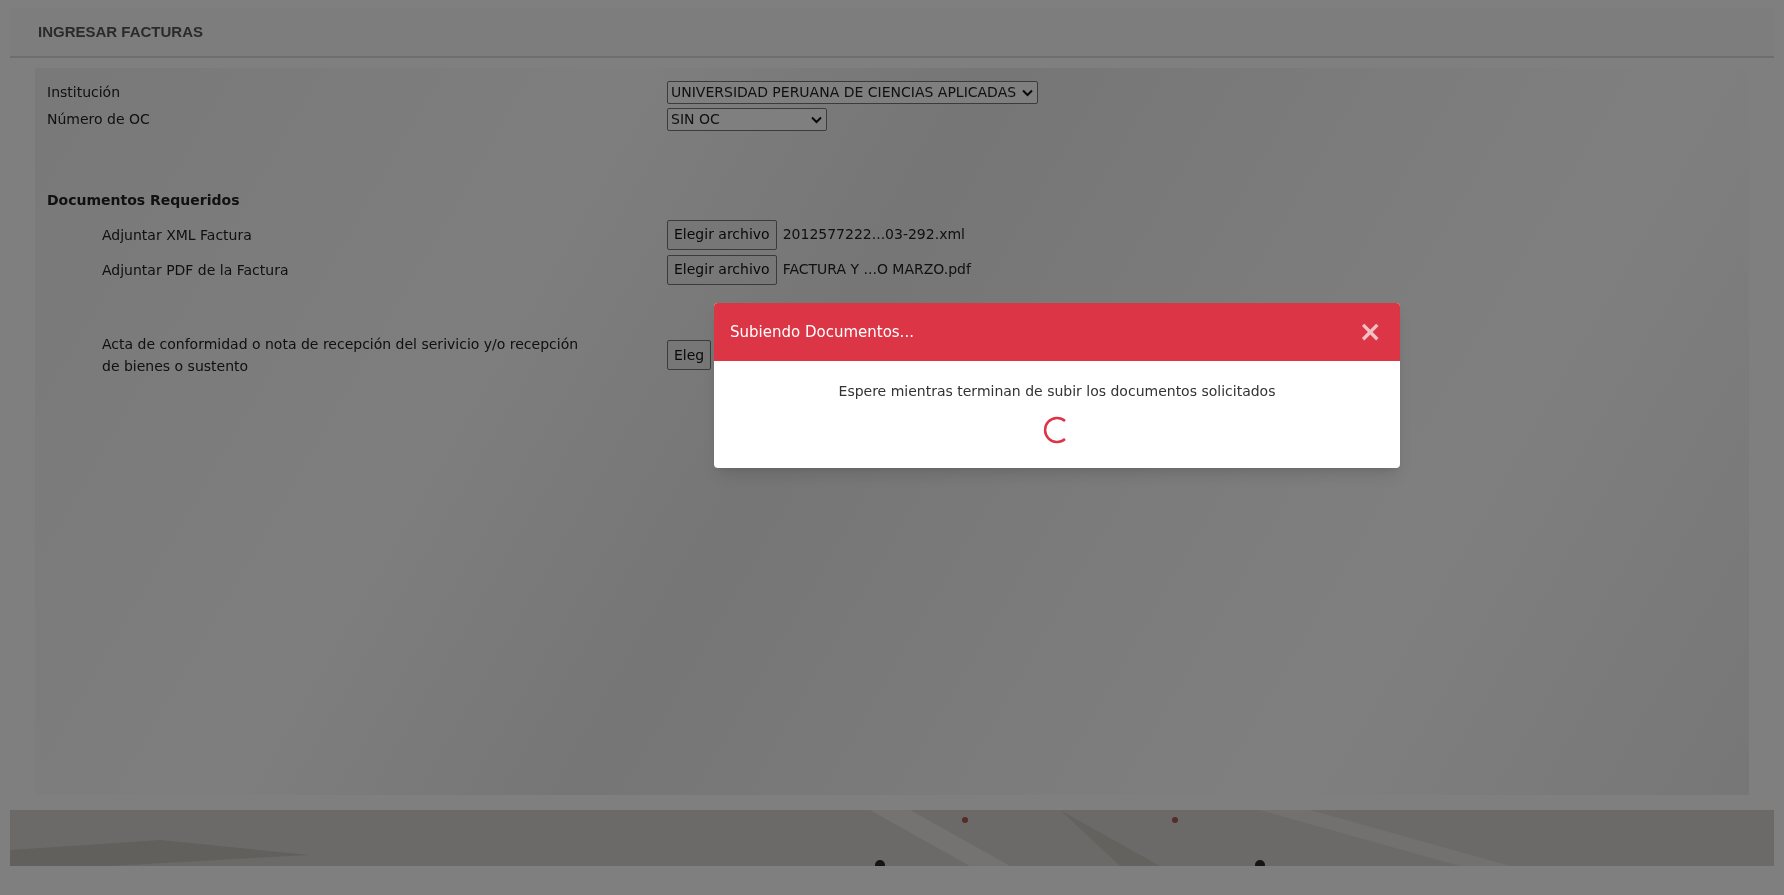  I want to click on field-label: Número de OC, so click(99, 119).